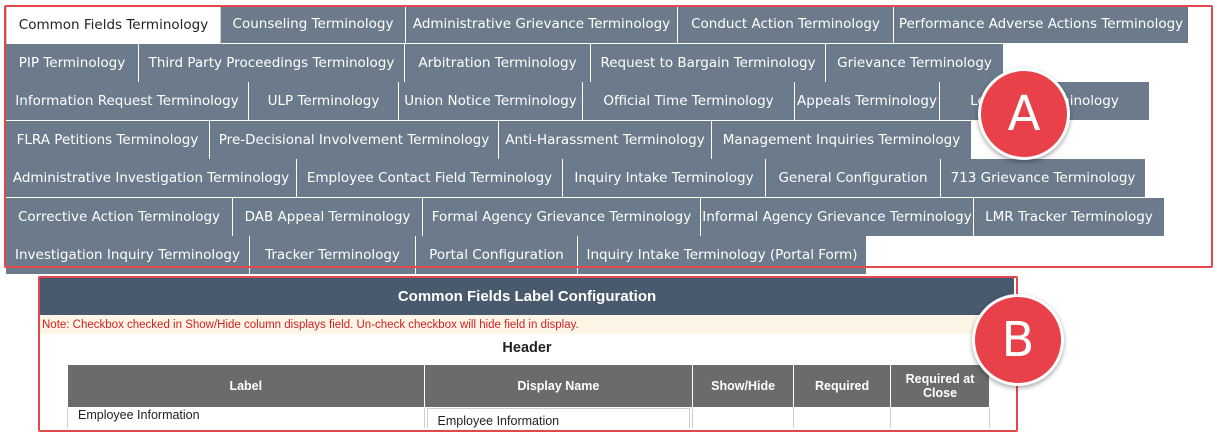  Describe the element at coordinates (722, 255) in the screenshot. I see `tab-inquiry-intake-terminology-portal-form: Inquiry Intake Terminology (Portal Form)` at that location.